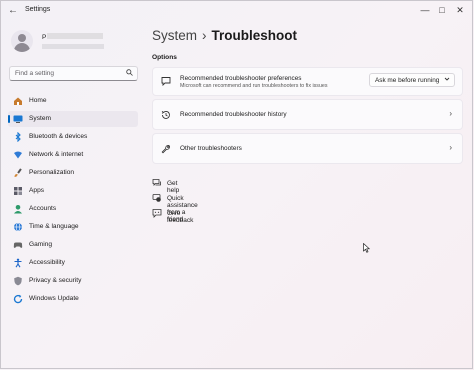 This screenshot has height=370, width=474. I want to click on sidebar-item-label: Time & language, so click(54, 226).